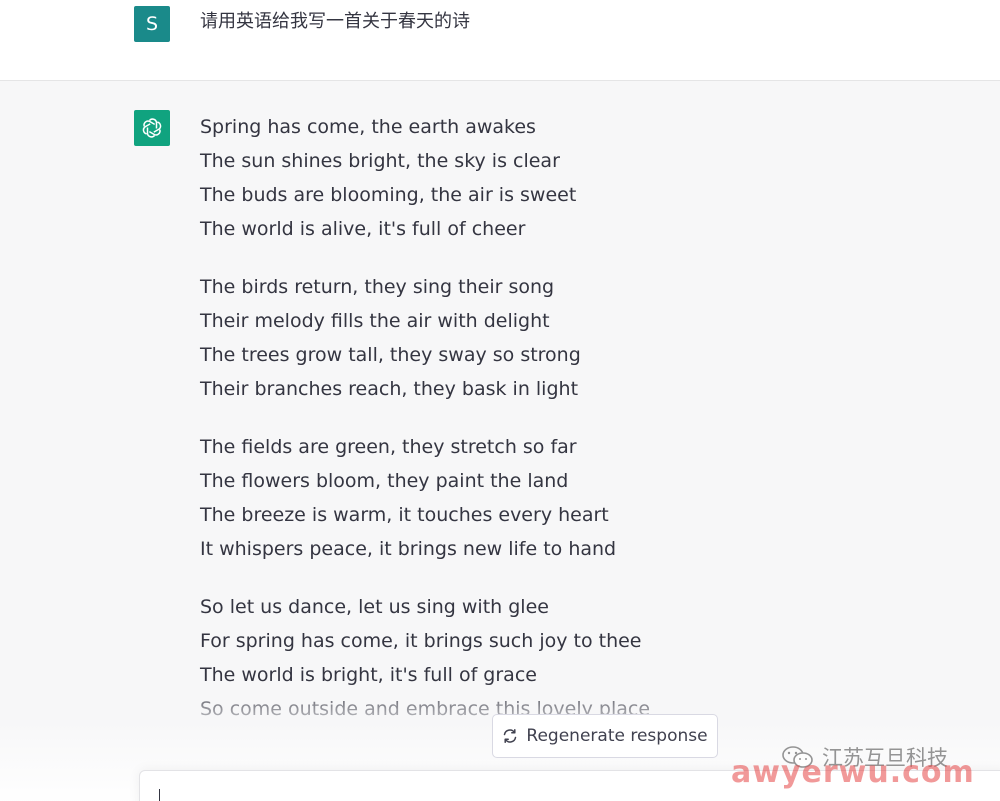  I want to click on poem-line: Their branches reach, they bask in light, so click(389, 389).